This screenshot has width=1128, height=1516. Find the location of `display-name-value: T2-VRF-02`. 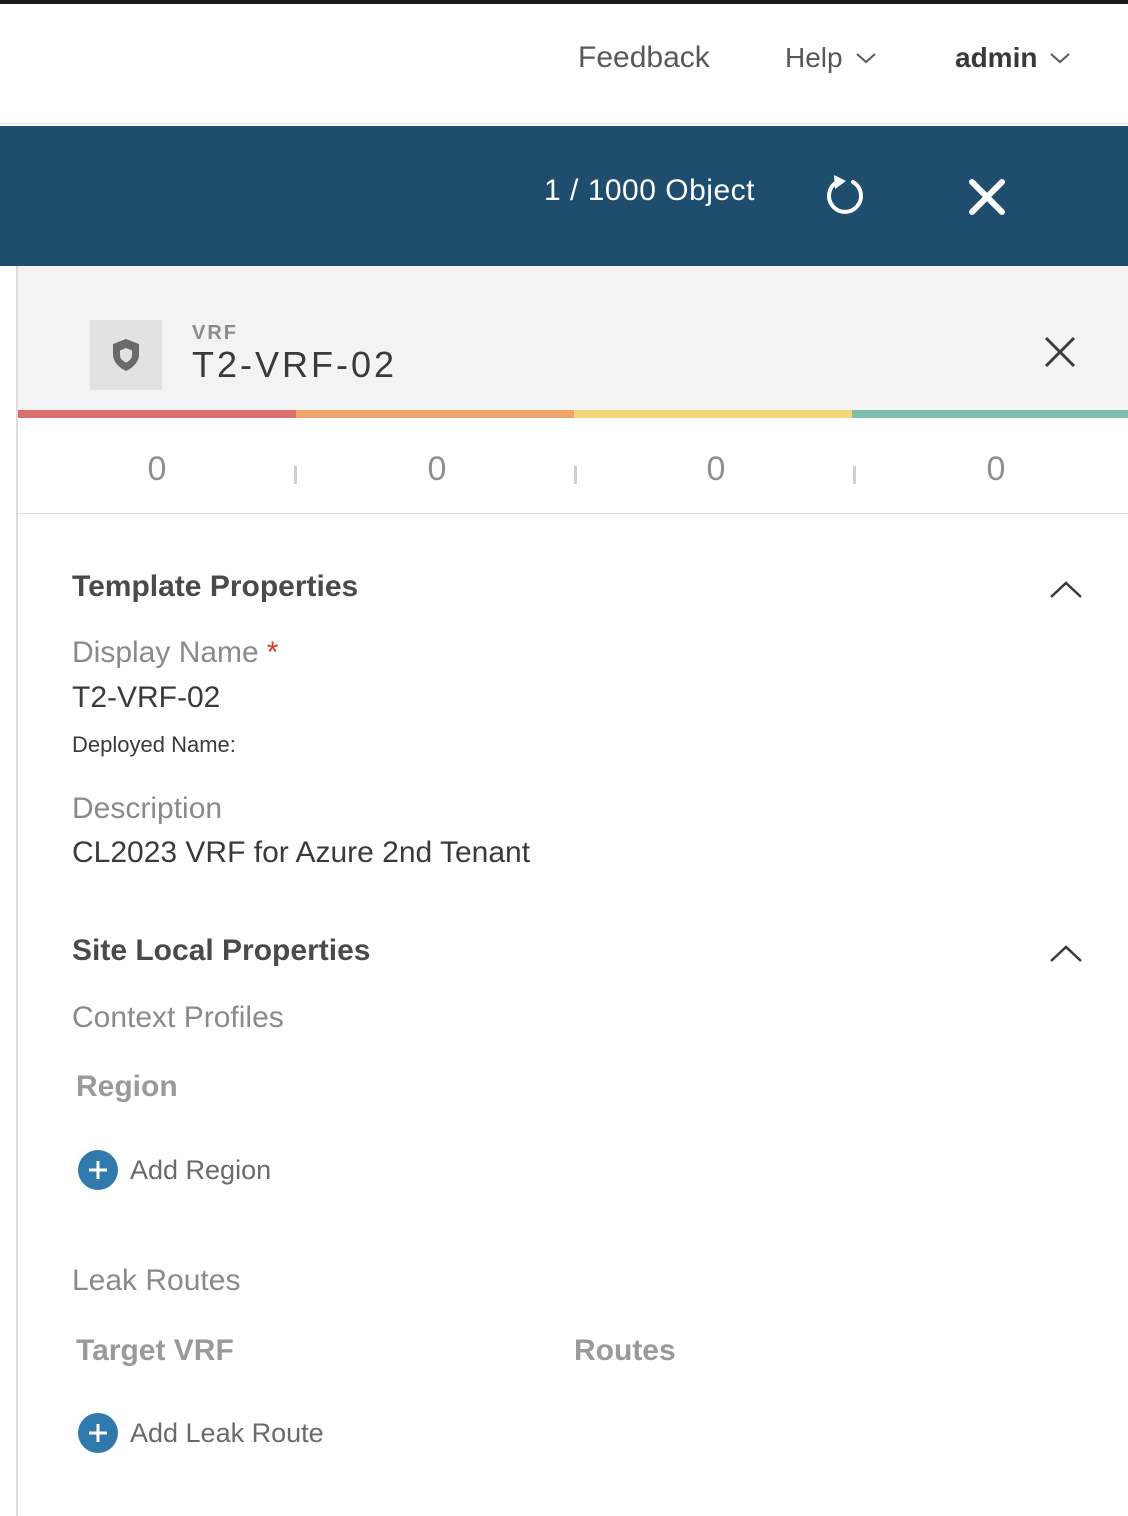

display-name-value: T2-VRF-02 is located at coordinates (146, 698).